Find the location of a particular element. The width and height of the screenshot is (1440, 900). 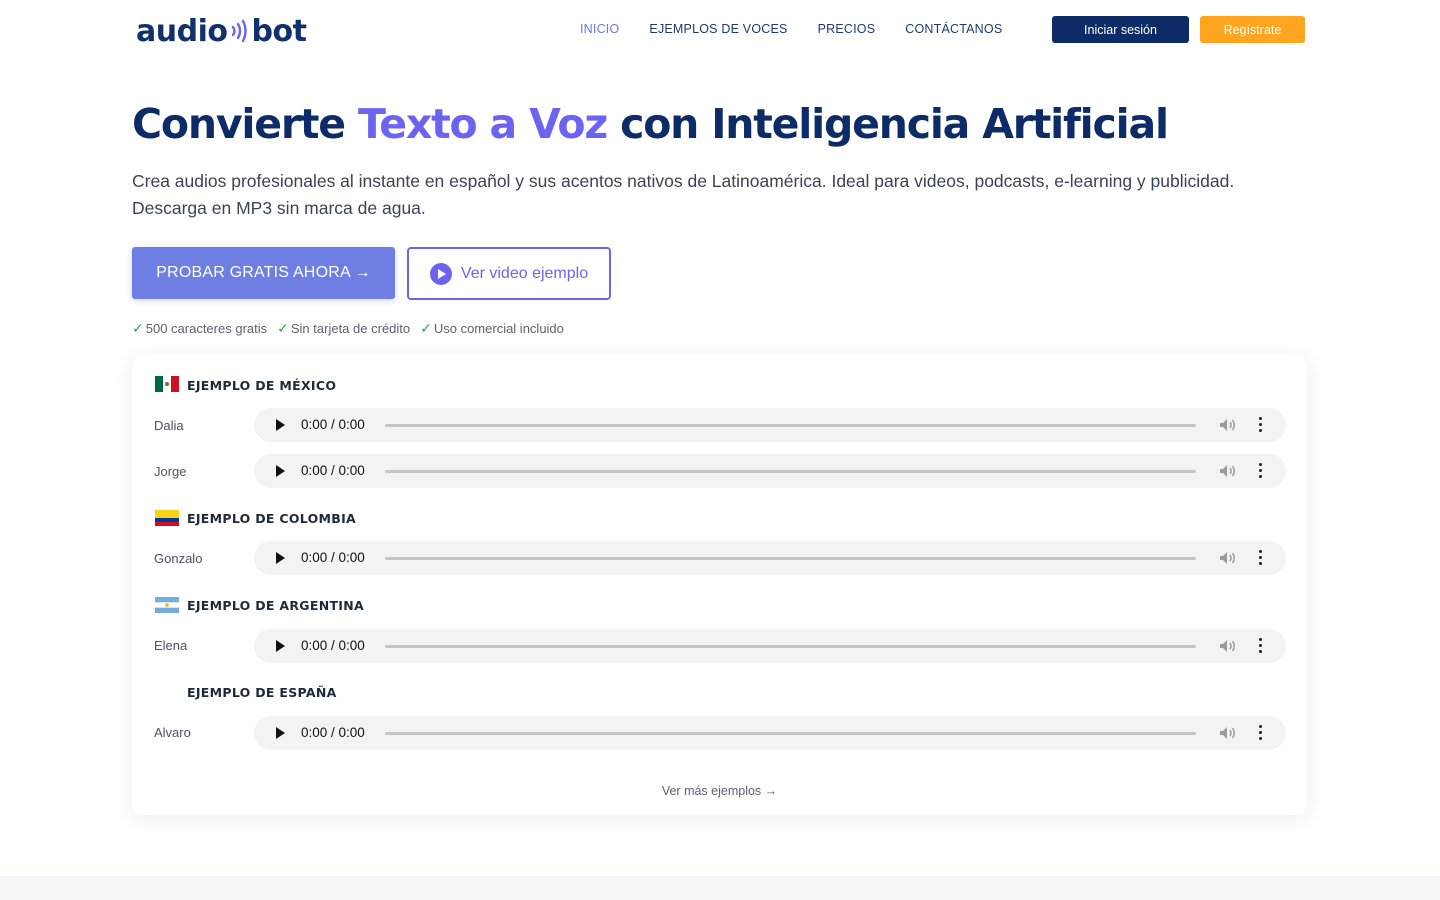

nav-item-ejemplos-de-voces: EJEMPLOS DE VOCES is located at coordinates (718, 29).